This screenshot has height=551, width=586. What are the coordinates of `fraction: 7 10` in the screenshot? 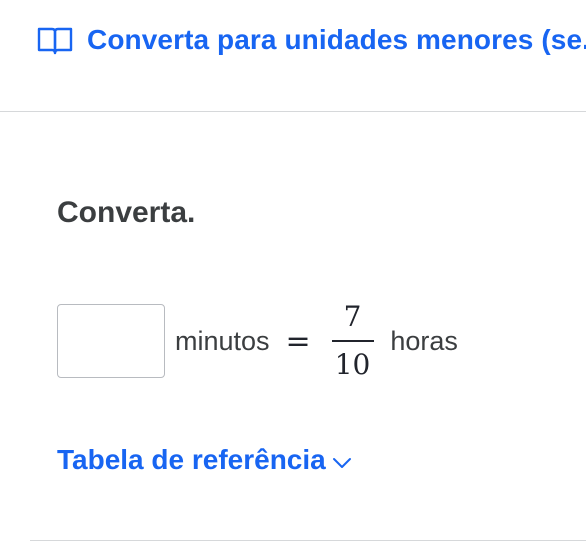 It's located at (353, 341).